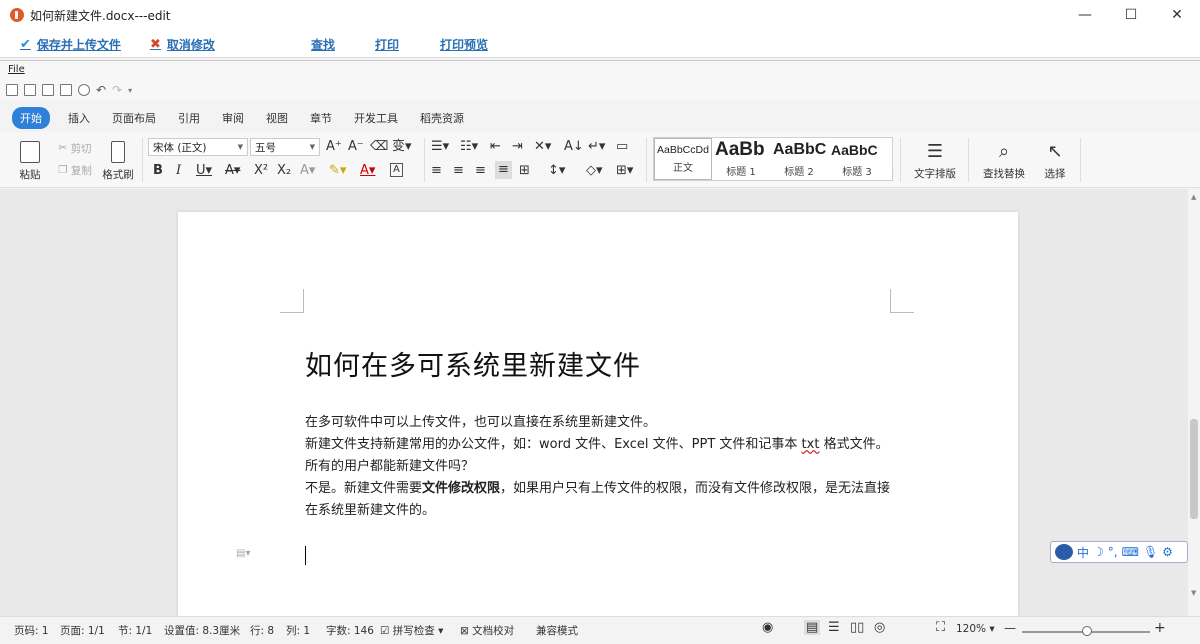 Image resolution: width=1200 pixels, height=644 pixels. Describe the element at coordinates (284, 171) in the screenshot. I see `subscript-icon: X₂` at that location.